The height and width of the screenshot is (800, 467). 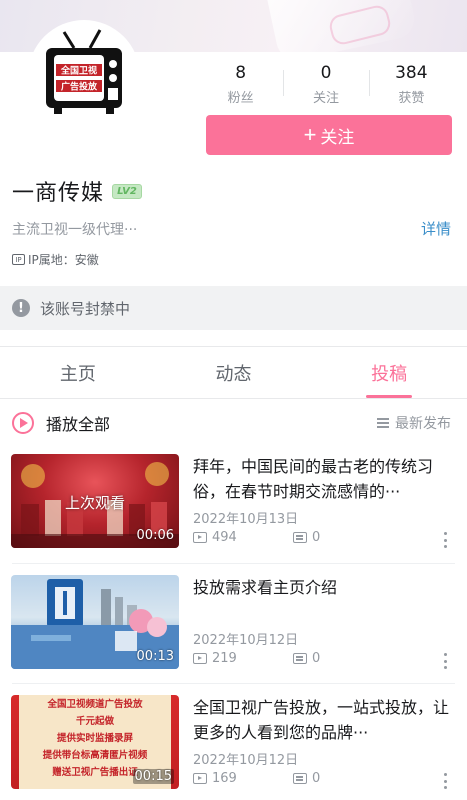 What do you see at coordinates (325, 98) in the screenshot?
I see `stat-label: 关注` at bounding box center [325, 98].